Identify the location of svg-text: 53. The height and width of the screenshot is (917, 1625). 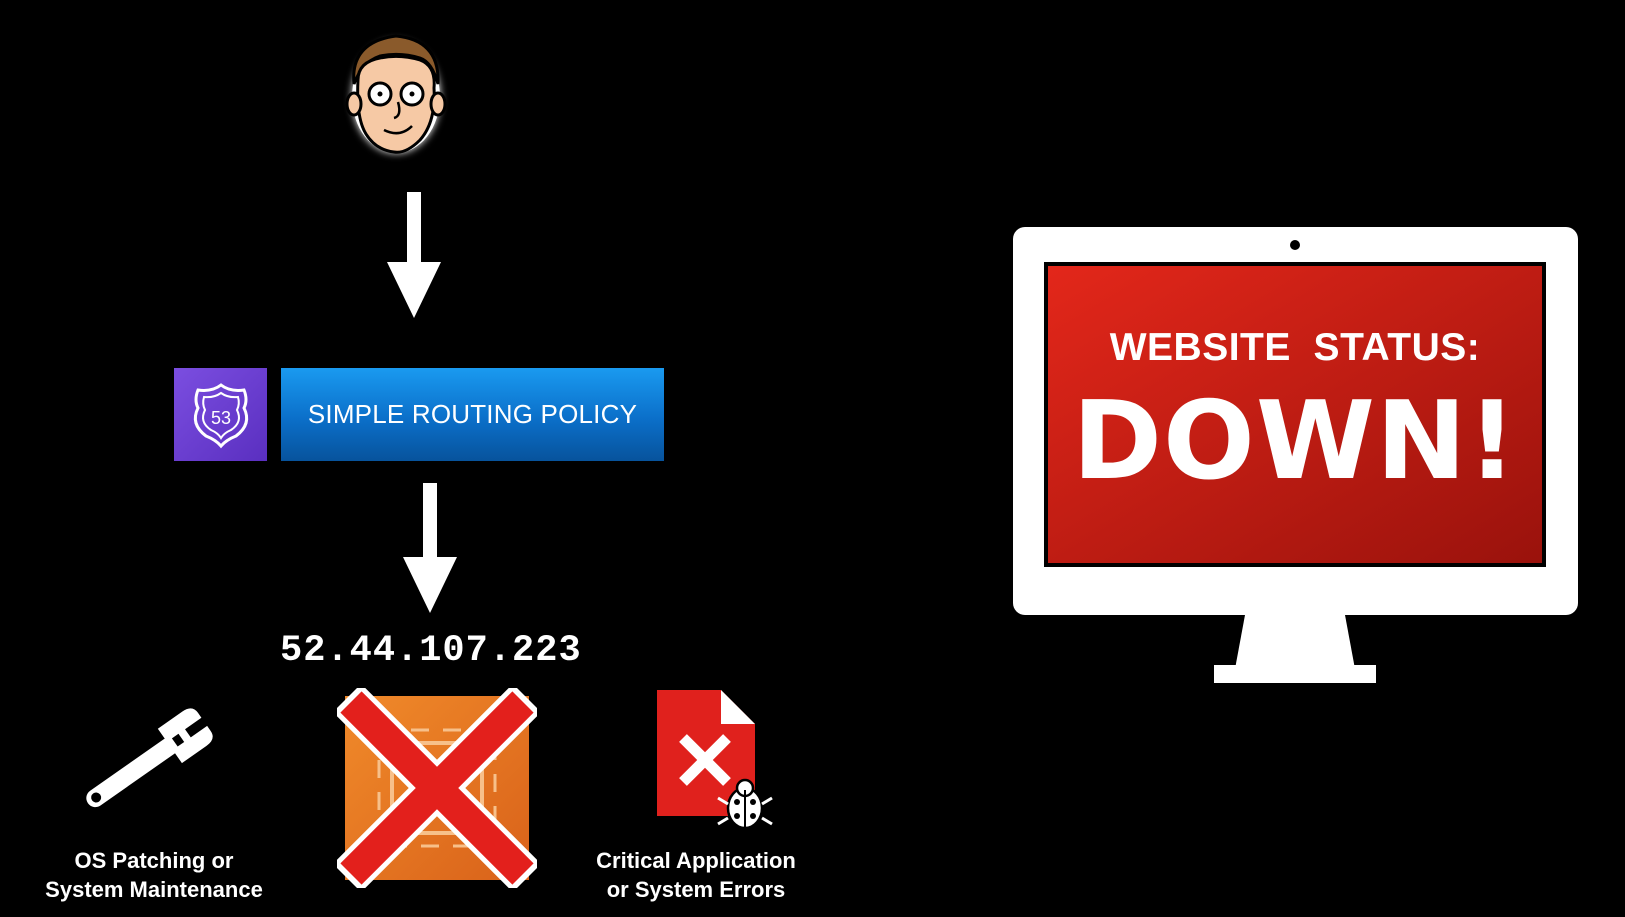
(220, 418).